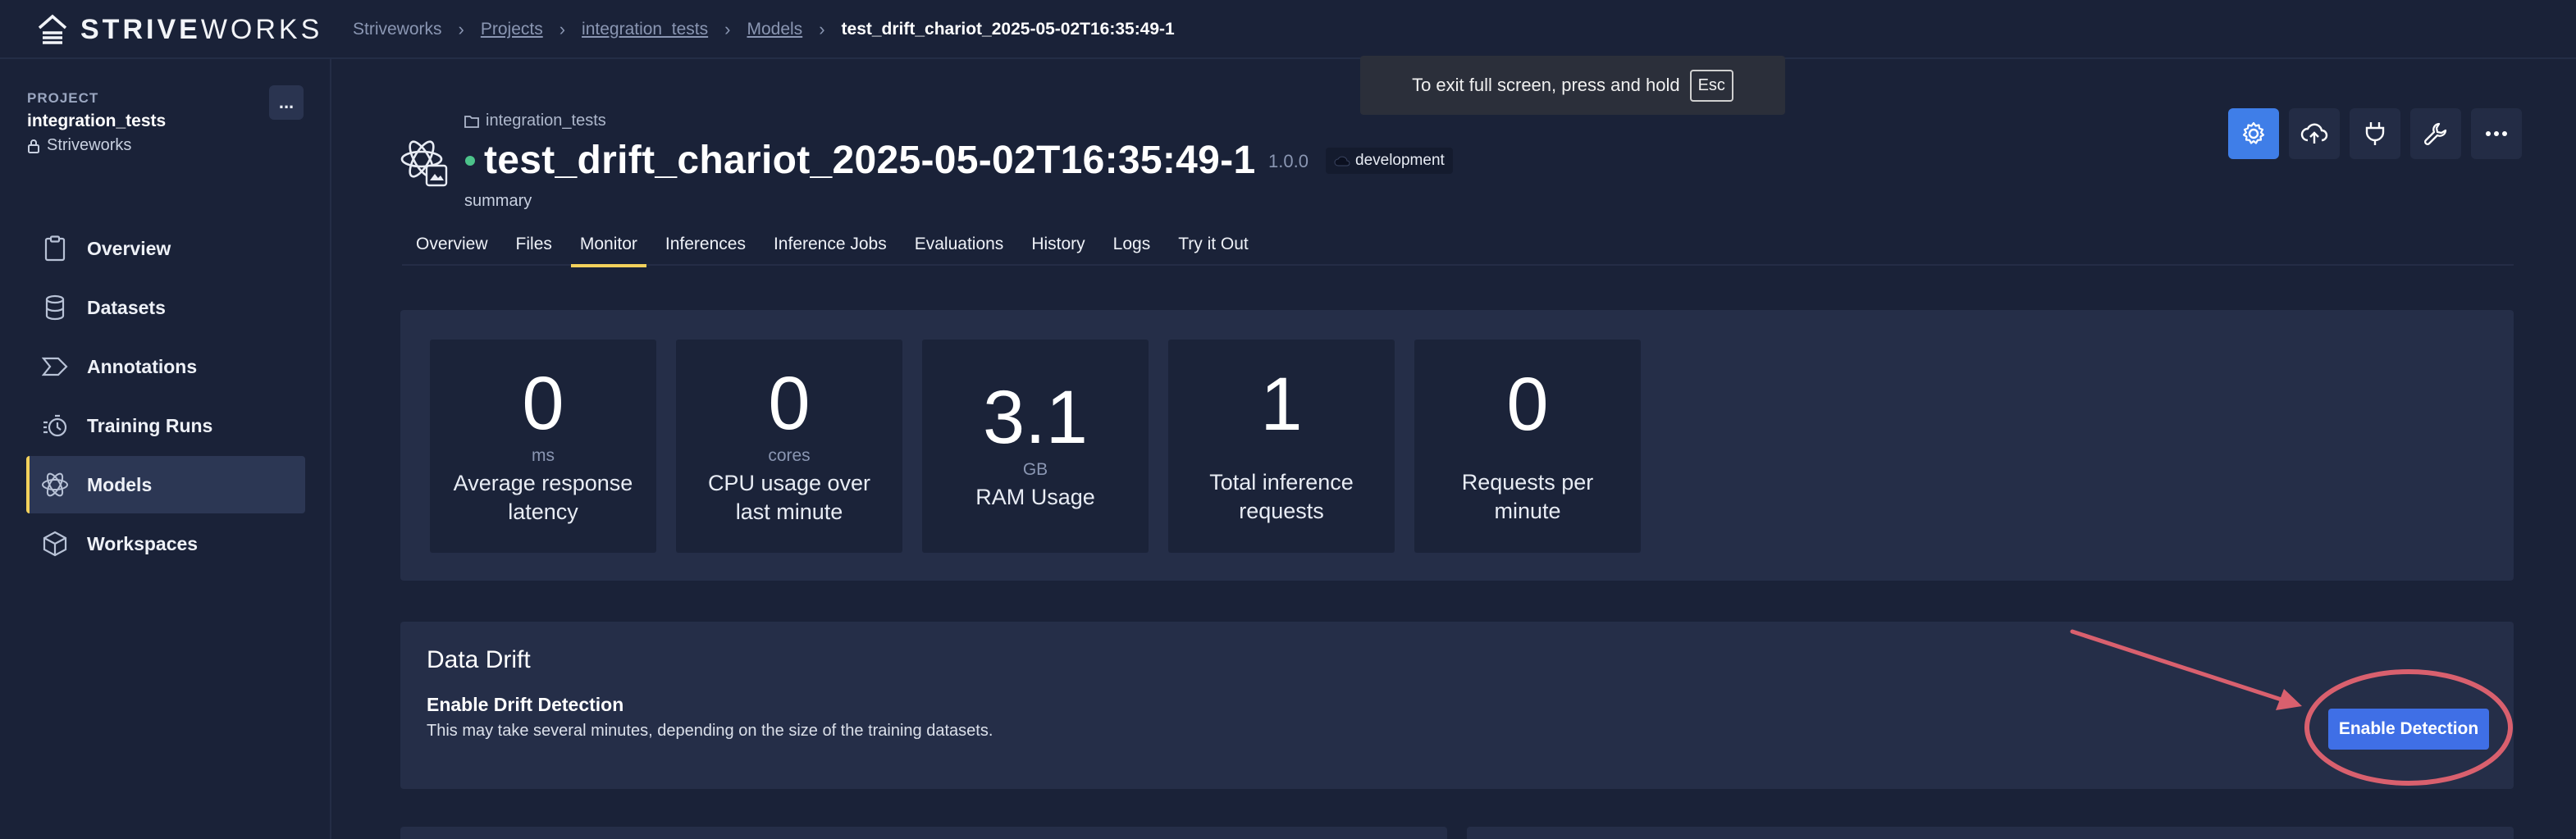 This screenshot has width=2576, height=839. I want to click on metric-card: 1 Total inference requests, so click(1282, 447).